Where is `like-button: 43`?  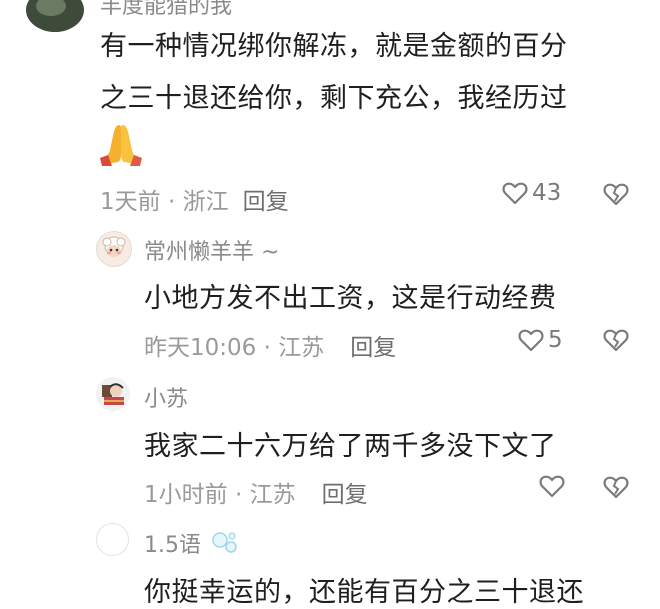 like-button: 43 is located at coordinates (531, 193).